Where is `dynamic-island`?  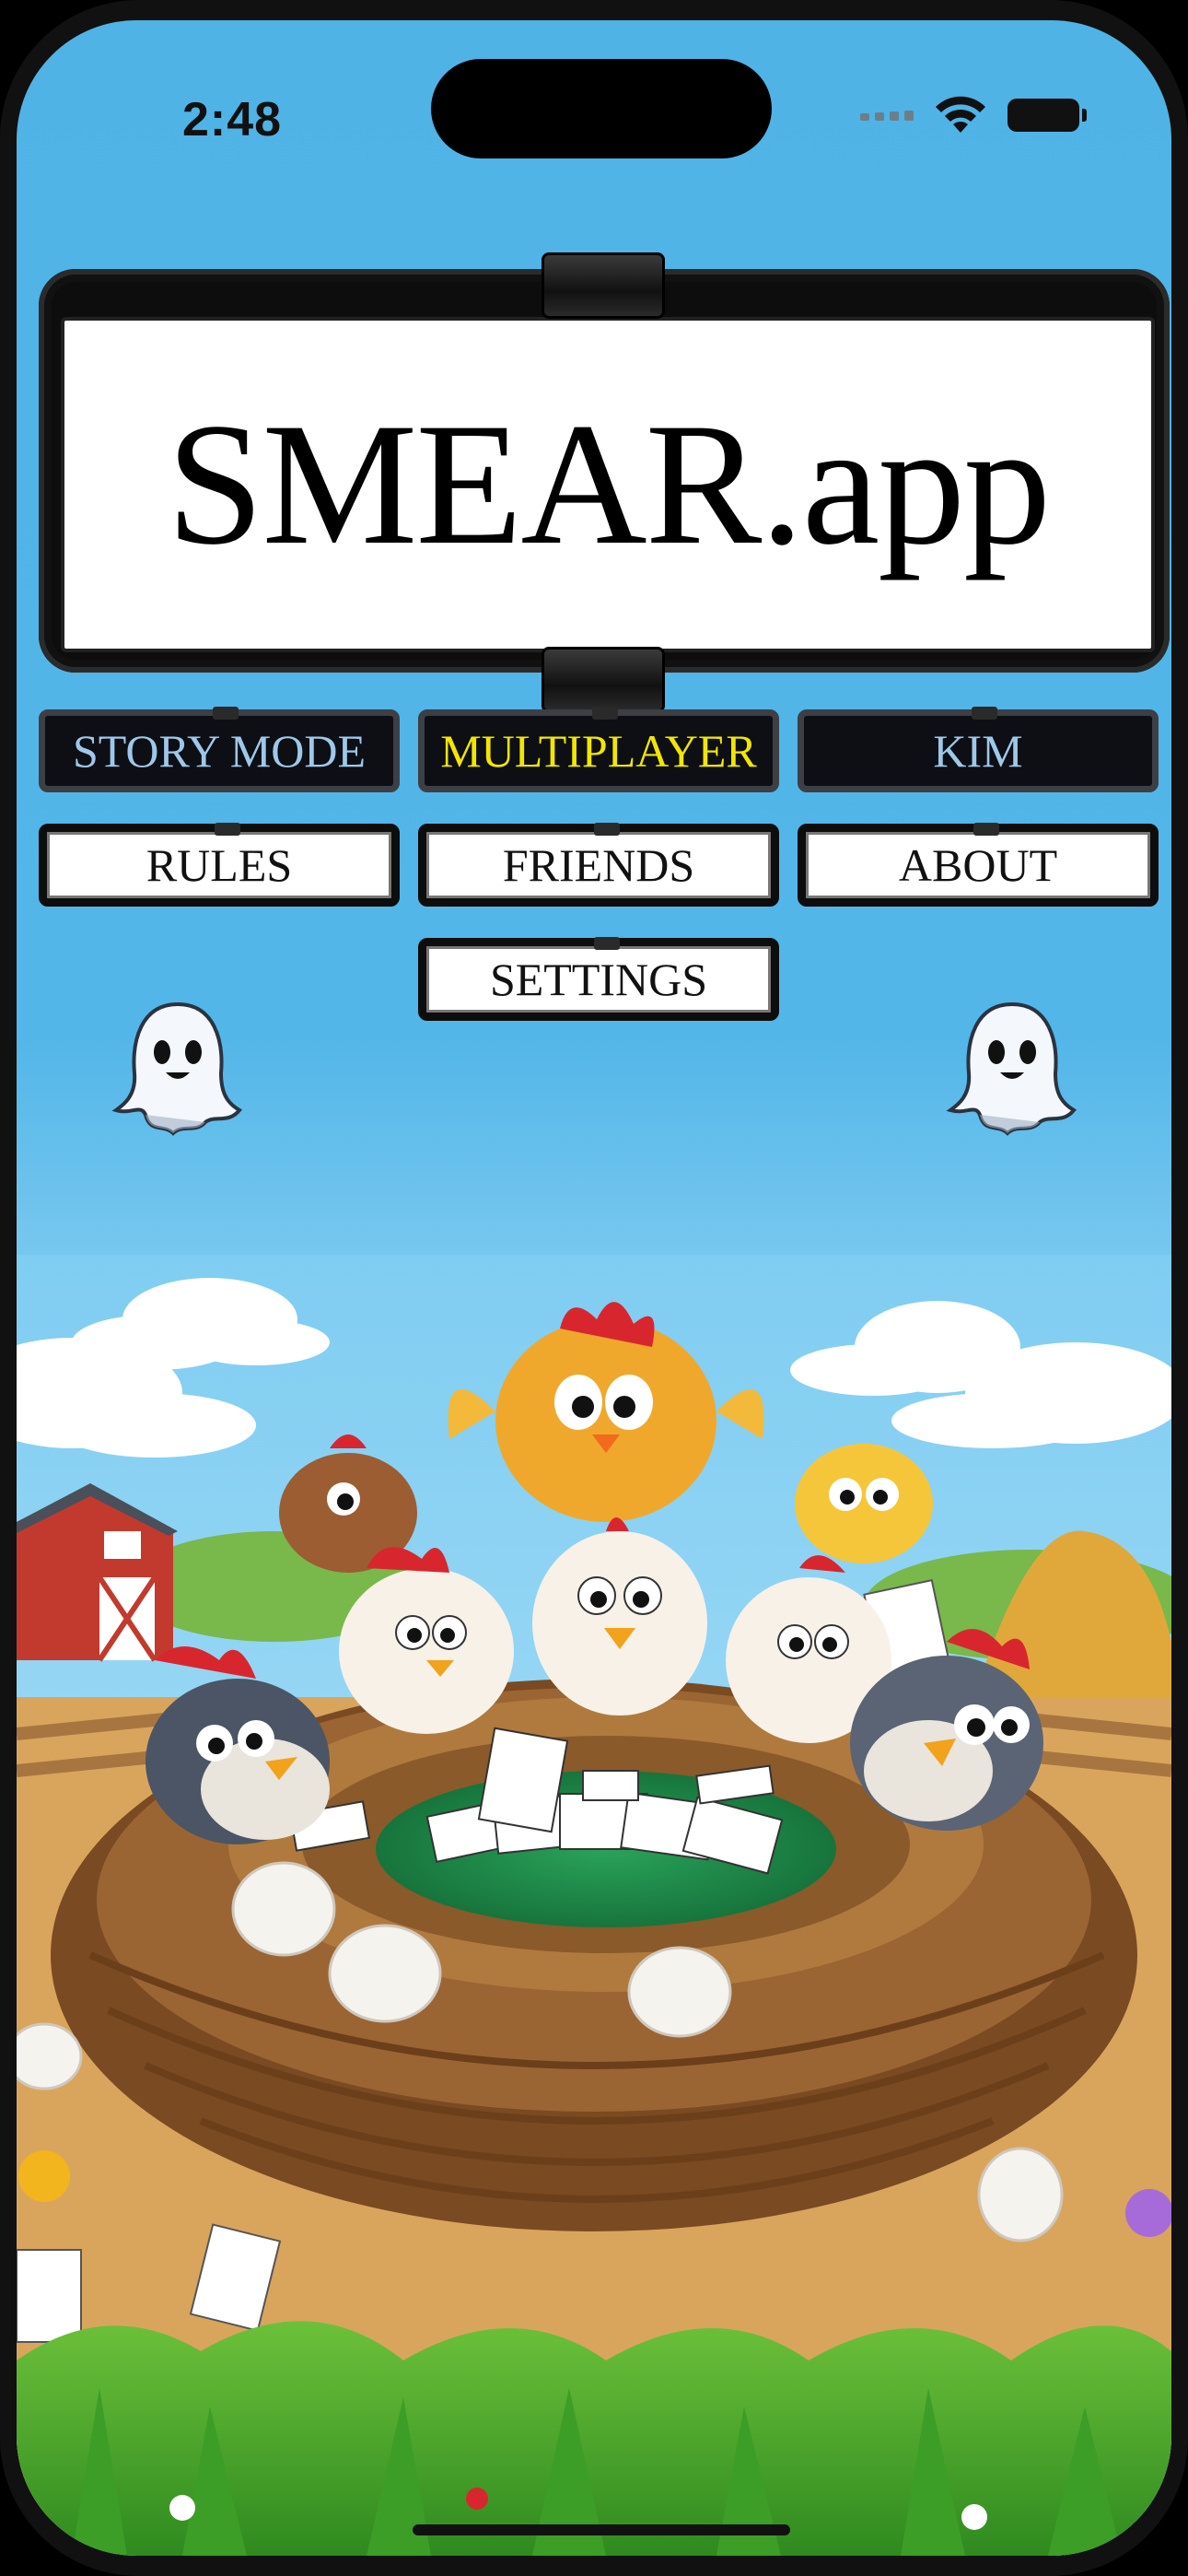 dynamic-island is located at coordinates (601, 108).